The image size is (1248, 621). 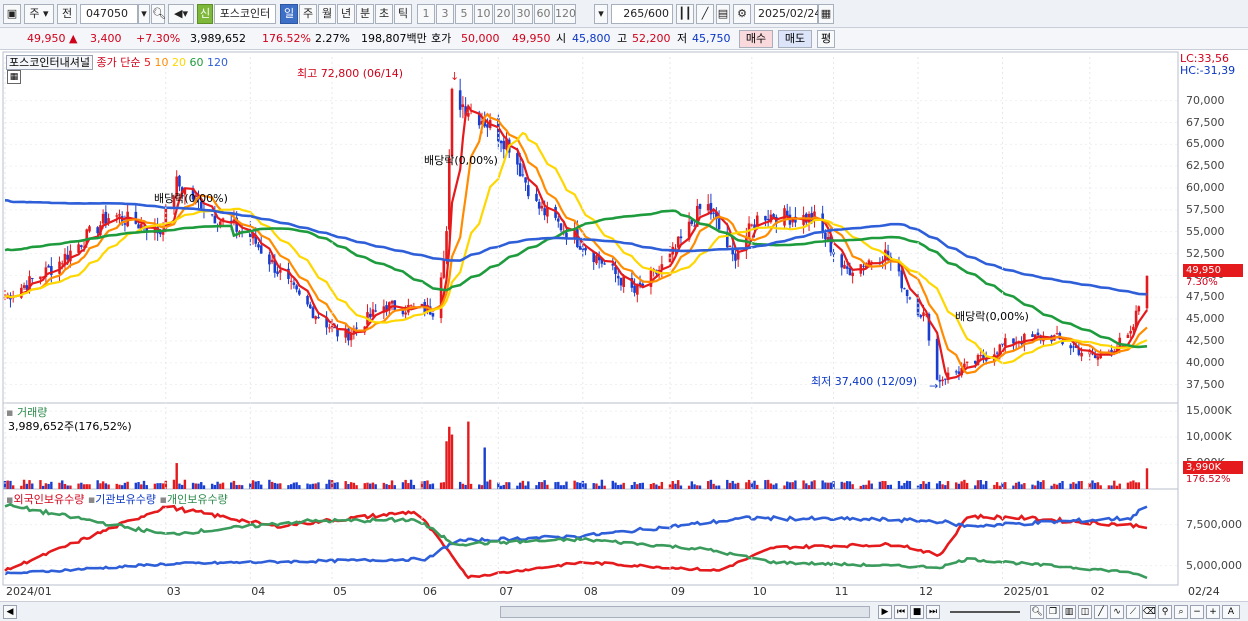 I want to click on zoom-icon: 🔍︎, so click(x=1037, y=612).